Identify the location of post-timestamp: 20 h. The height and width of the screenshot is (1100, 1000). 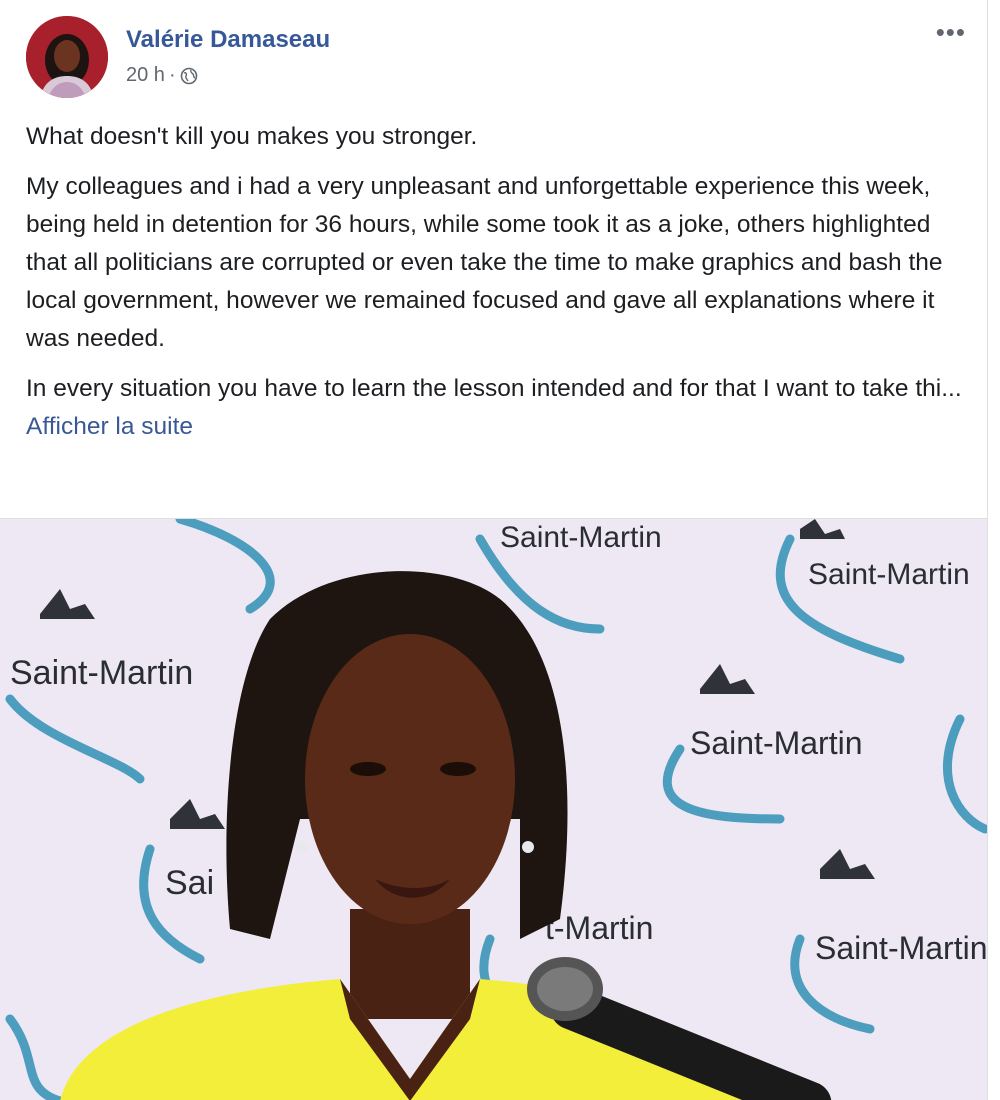
(145, 75).